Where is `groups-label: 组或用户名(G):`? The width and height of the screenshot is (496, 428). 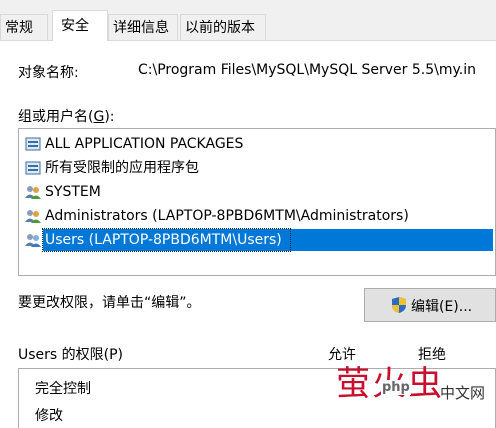
groups-label: 组或用户名(G): is located at coordinates (66, 116).